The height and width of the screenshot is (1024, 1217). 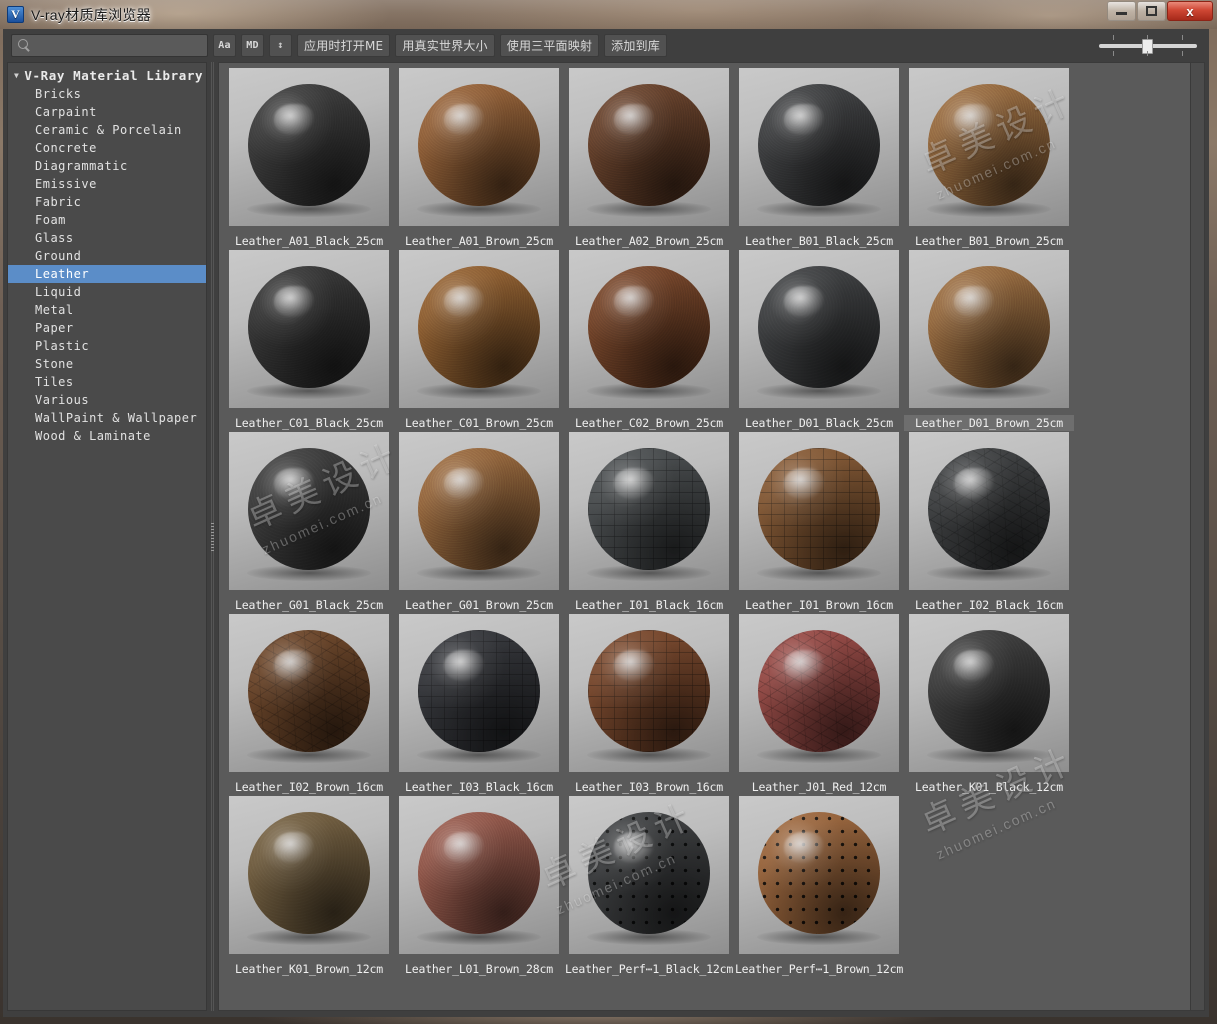 I want to click on material-cell: Leather_G01_Black_25cm, so click(x=309, y=523).